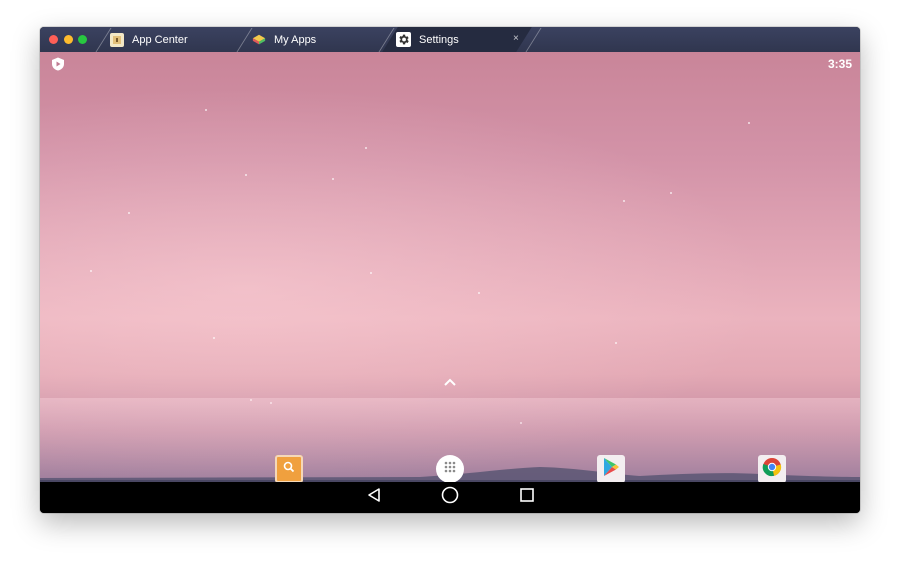 The image size is (900, 566). I want to click on chrome-app, so click(772, 468).